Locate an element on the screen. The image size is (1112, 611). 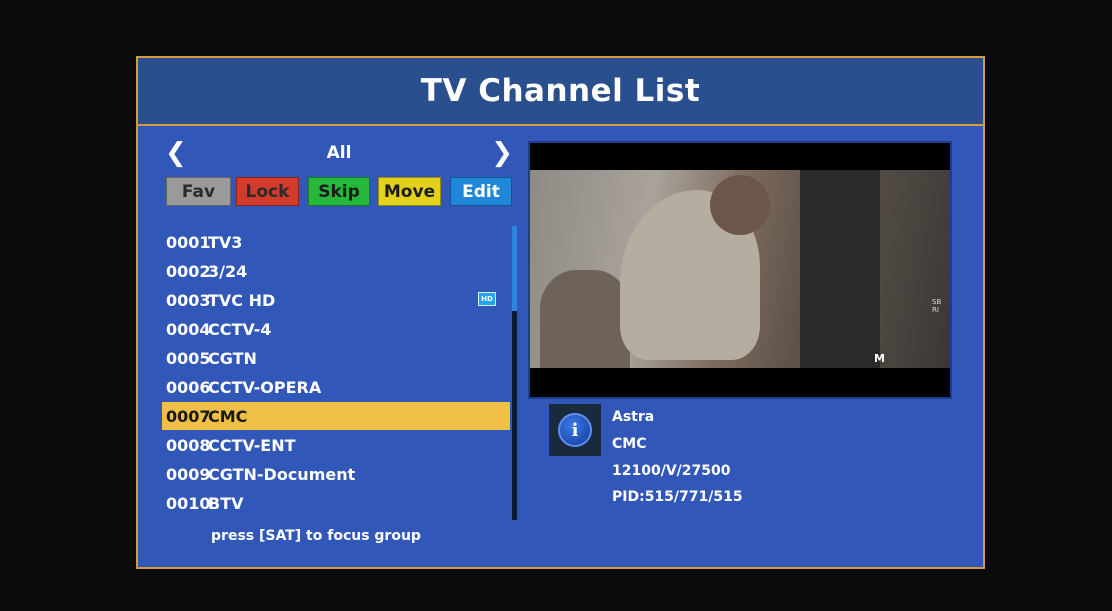
channel-name: CGTN is located at coordinates (232, 358).